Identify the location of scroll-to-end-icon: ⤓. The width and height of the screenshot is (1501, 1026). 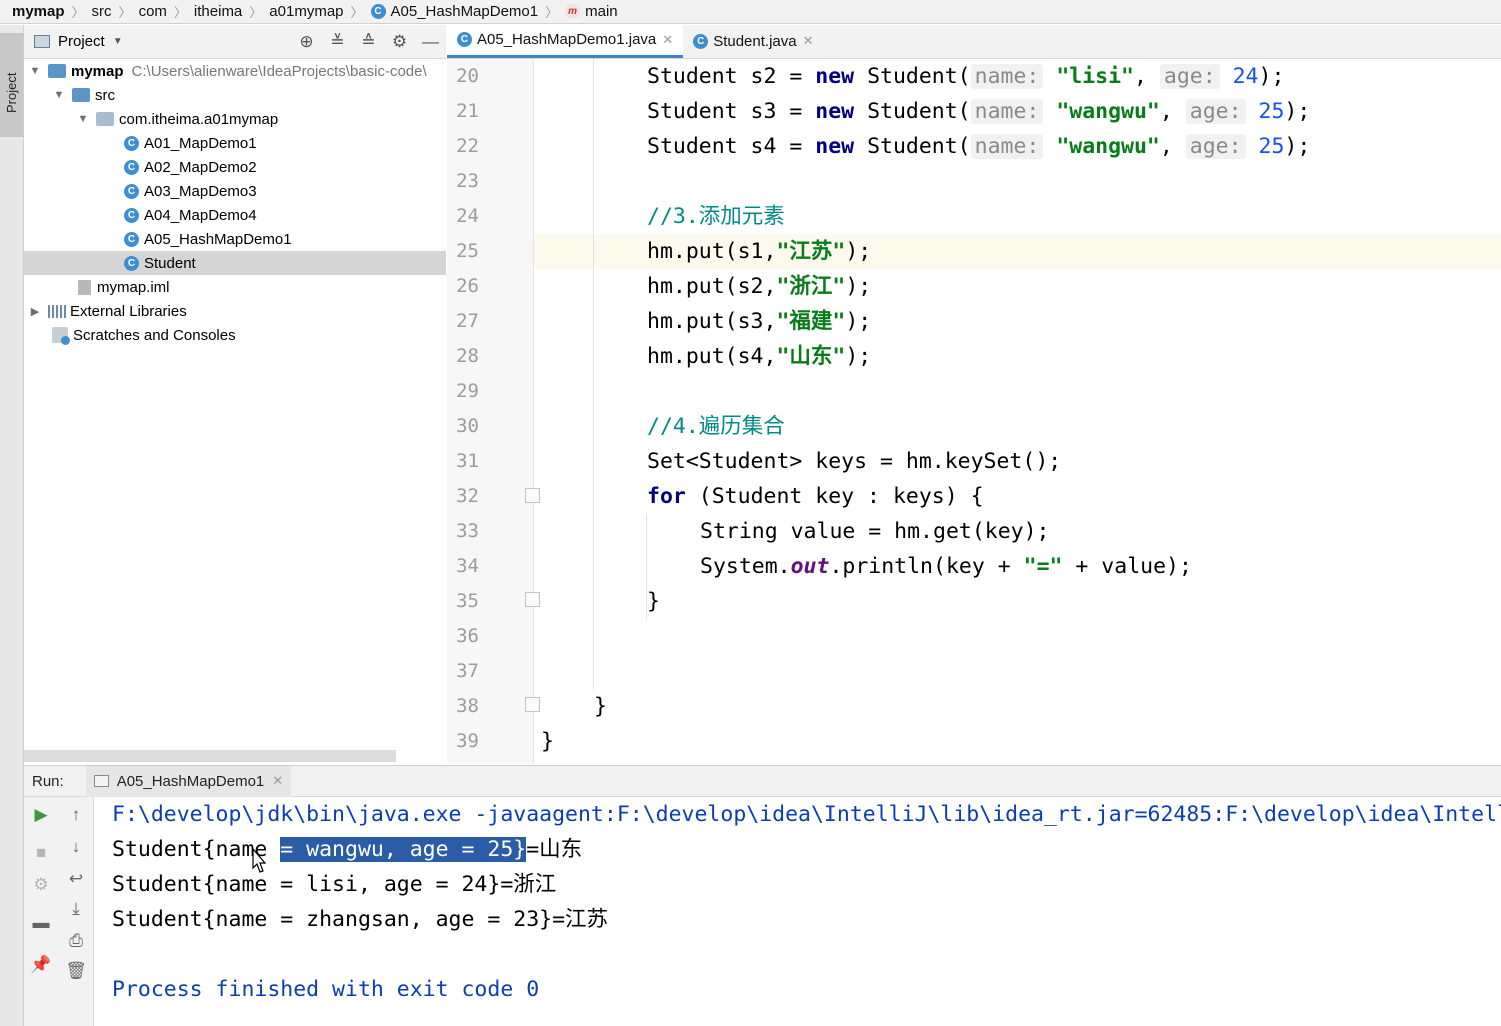
(76, 909).